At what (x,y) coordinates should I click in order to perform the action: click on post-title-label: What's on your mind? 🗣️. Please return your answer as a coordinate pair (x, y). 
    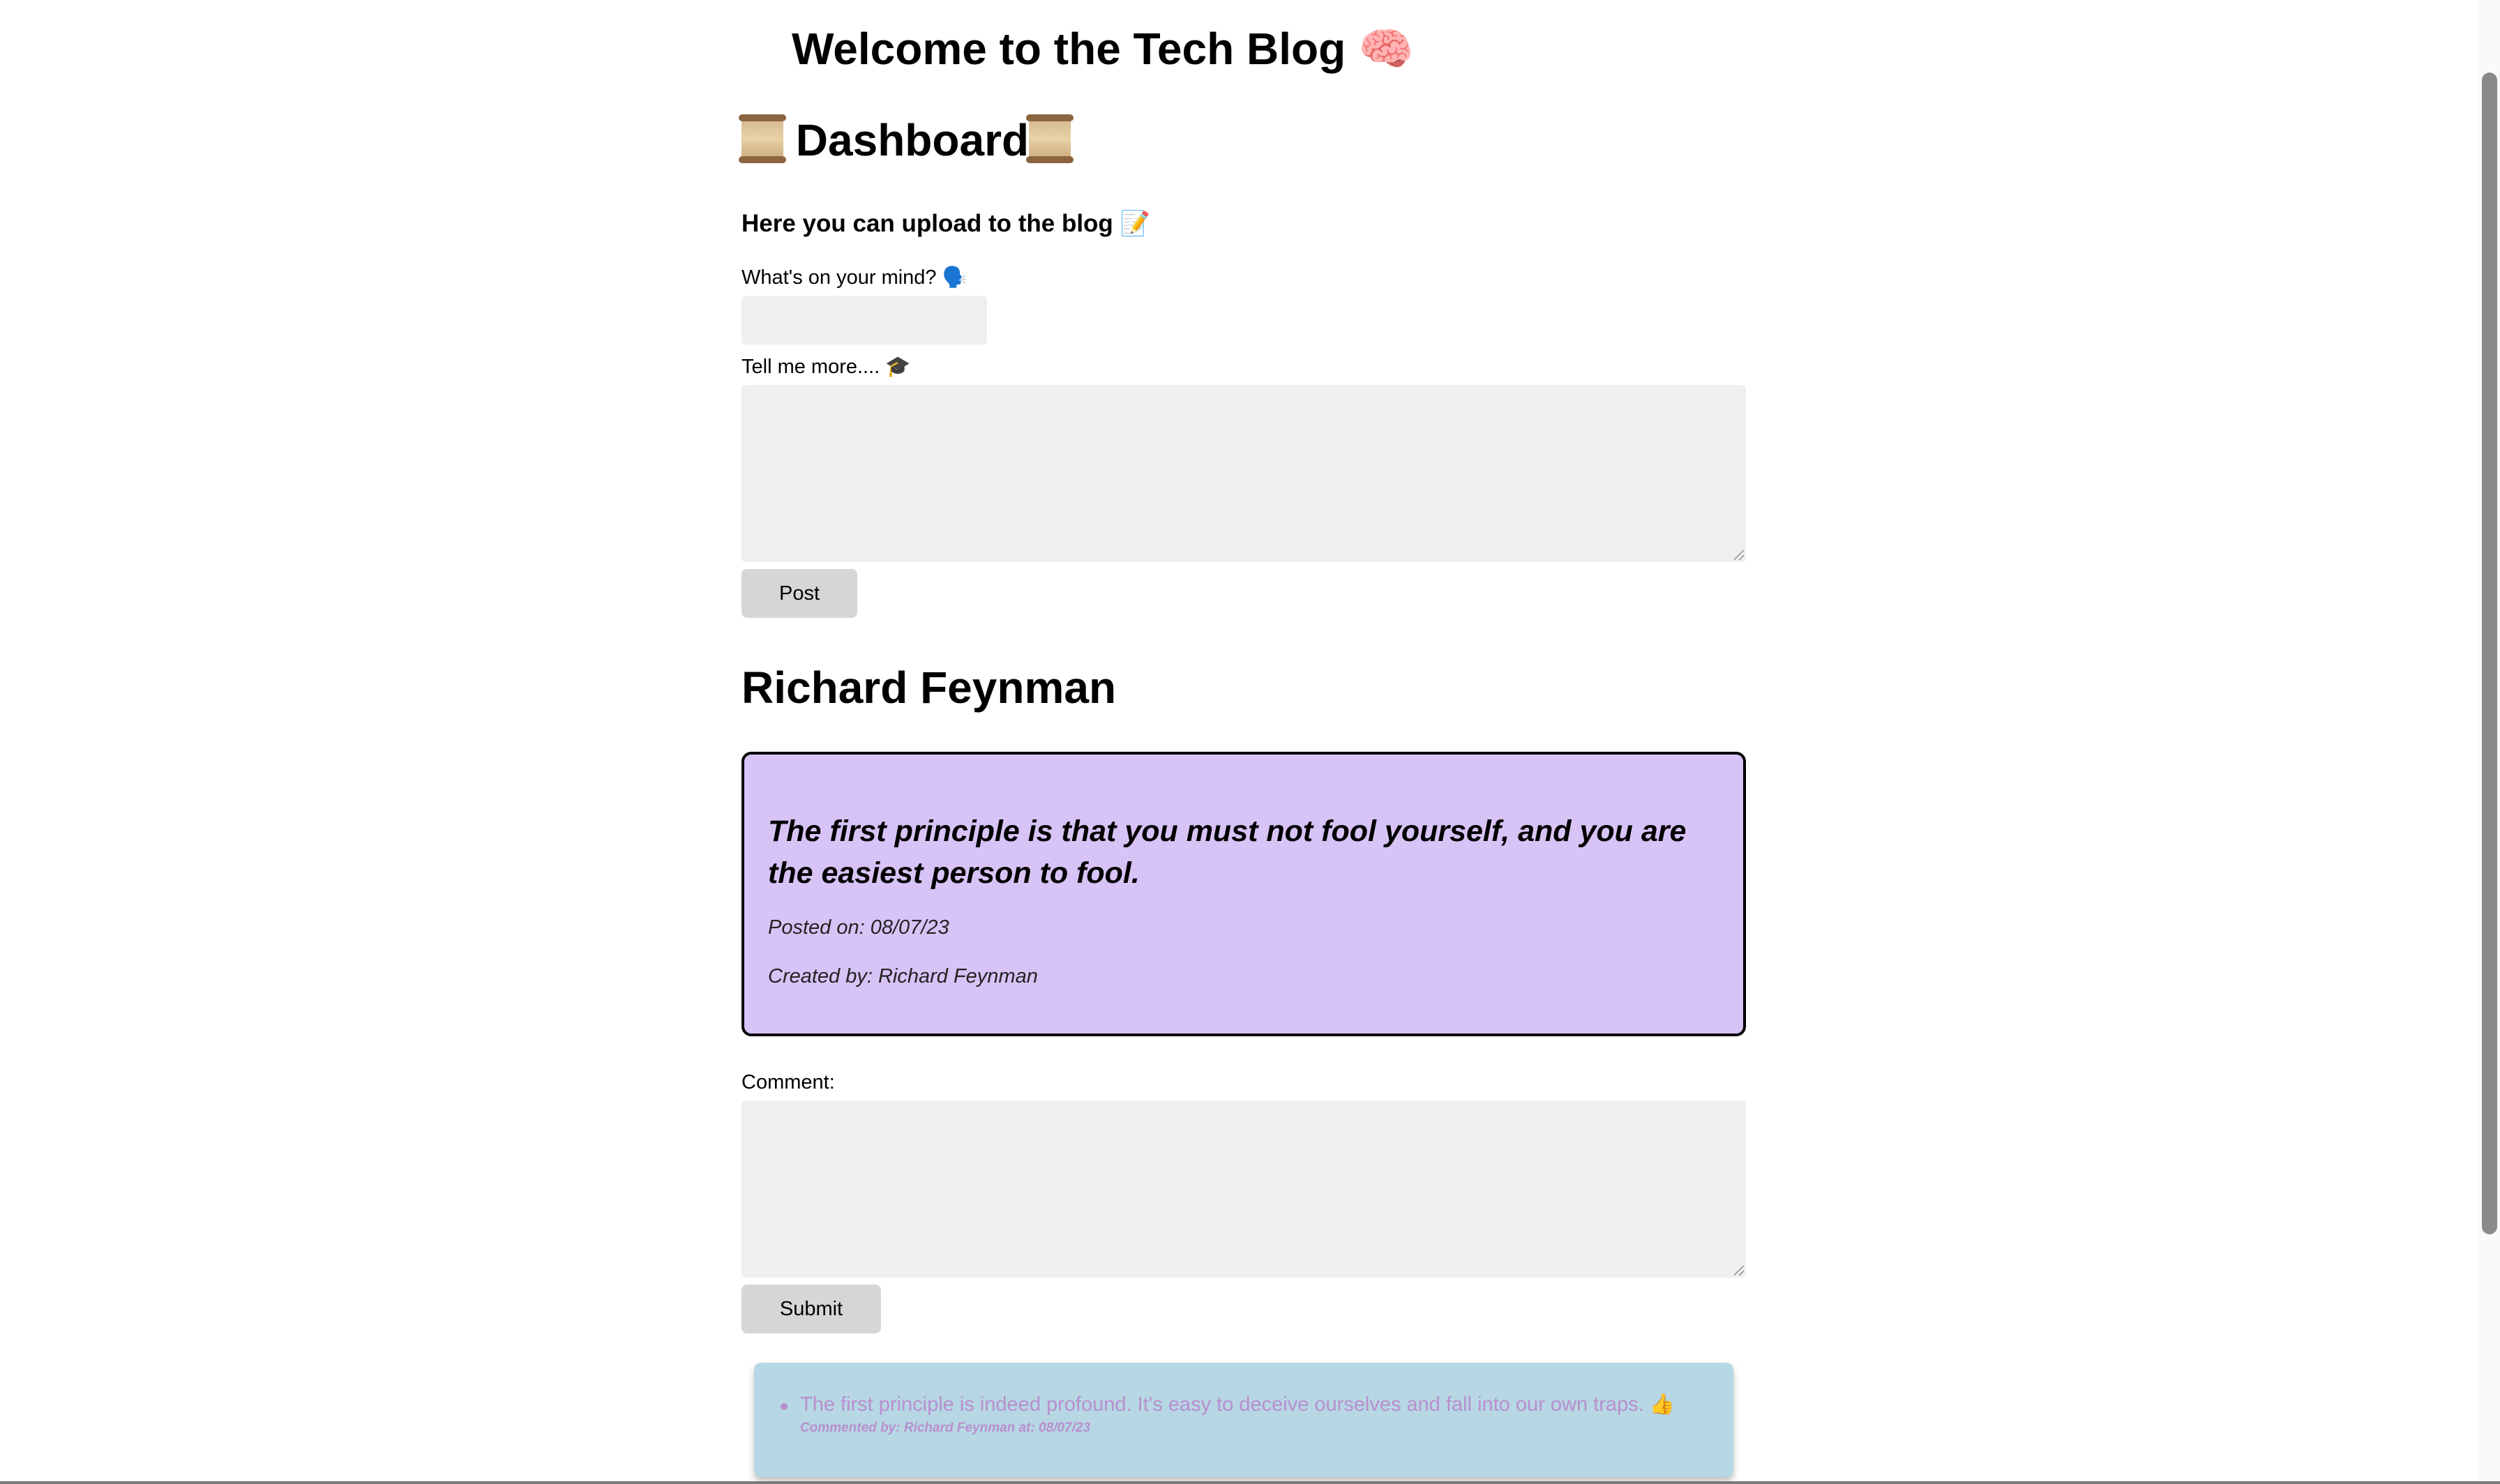
    Looking at the image, I should click on (1243, 277).